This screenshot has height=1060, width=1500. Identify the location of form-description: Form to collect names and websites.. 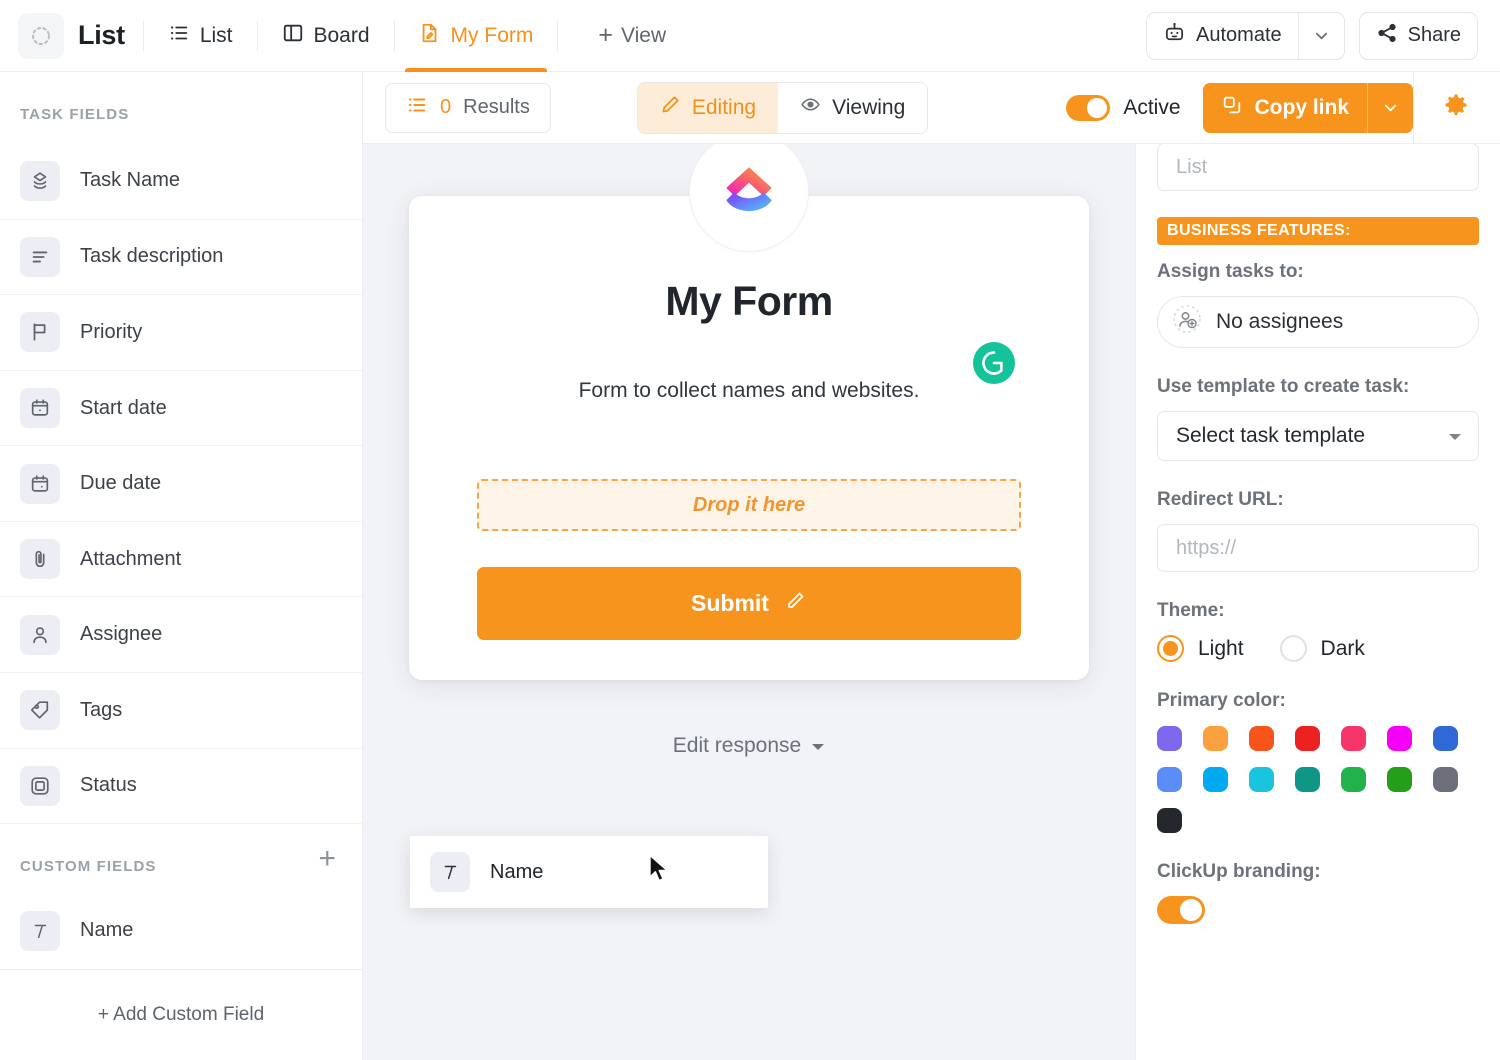
(749, 391).